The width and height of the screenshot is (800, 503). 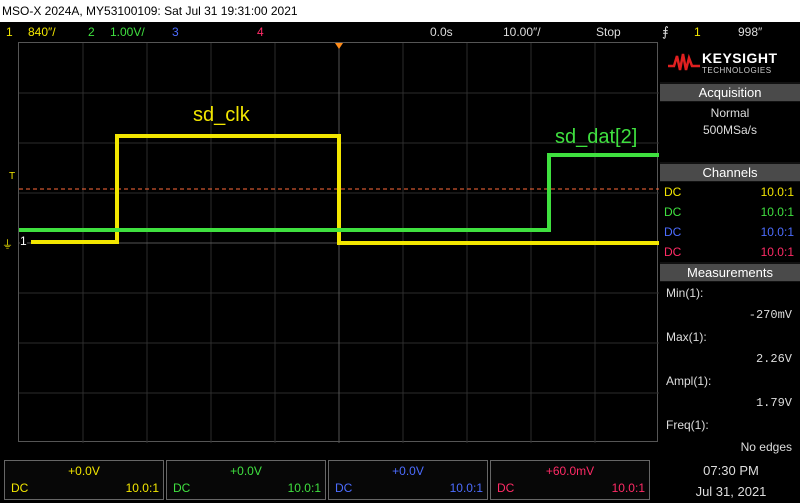 What do you see at coordinates (12, 176) in the screenshot?
I see `trigger-level-marker: T` at bounding box center [12, 176].